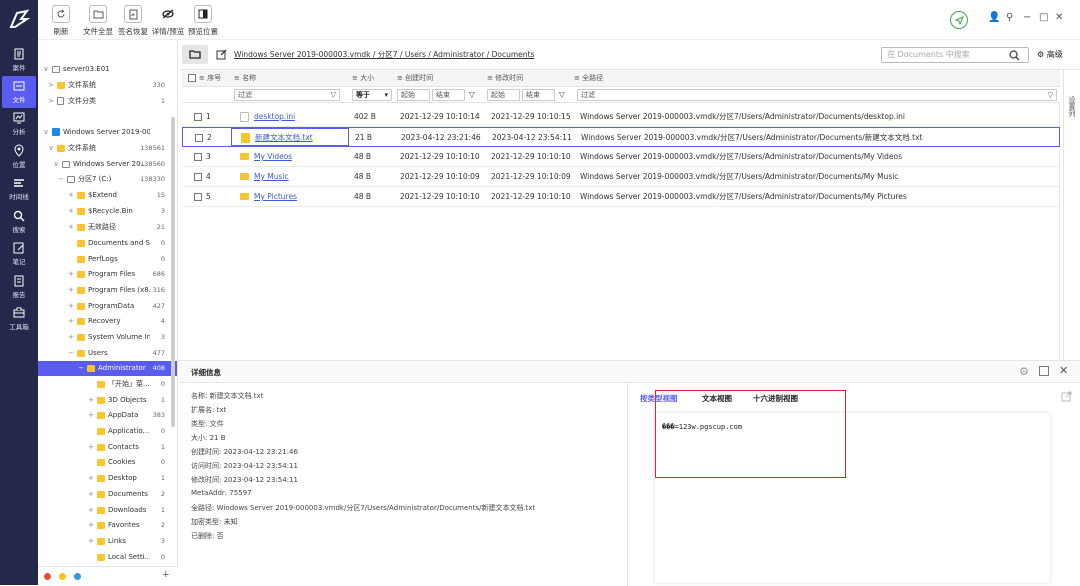 The width and height of the screenshot is (1080, 586). I want to click on settings-gear-icon: ⚙, so click(1024, 371).